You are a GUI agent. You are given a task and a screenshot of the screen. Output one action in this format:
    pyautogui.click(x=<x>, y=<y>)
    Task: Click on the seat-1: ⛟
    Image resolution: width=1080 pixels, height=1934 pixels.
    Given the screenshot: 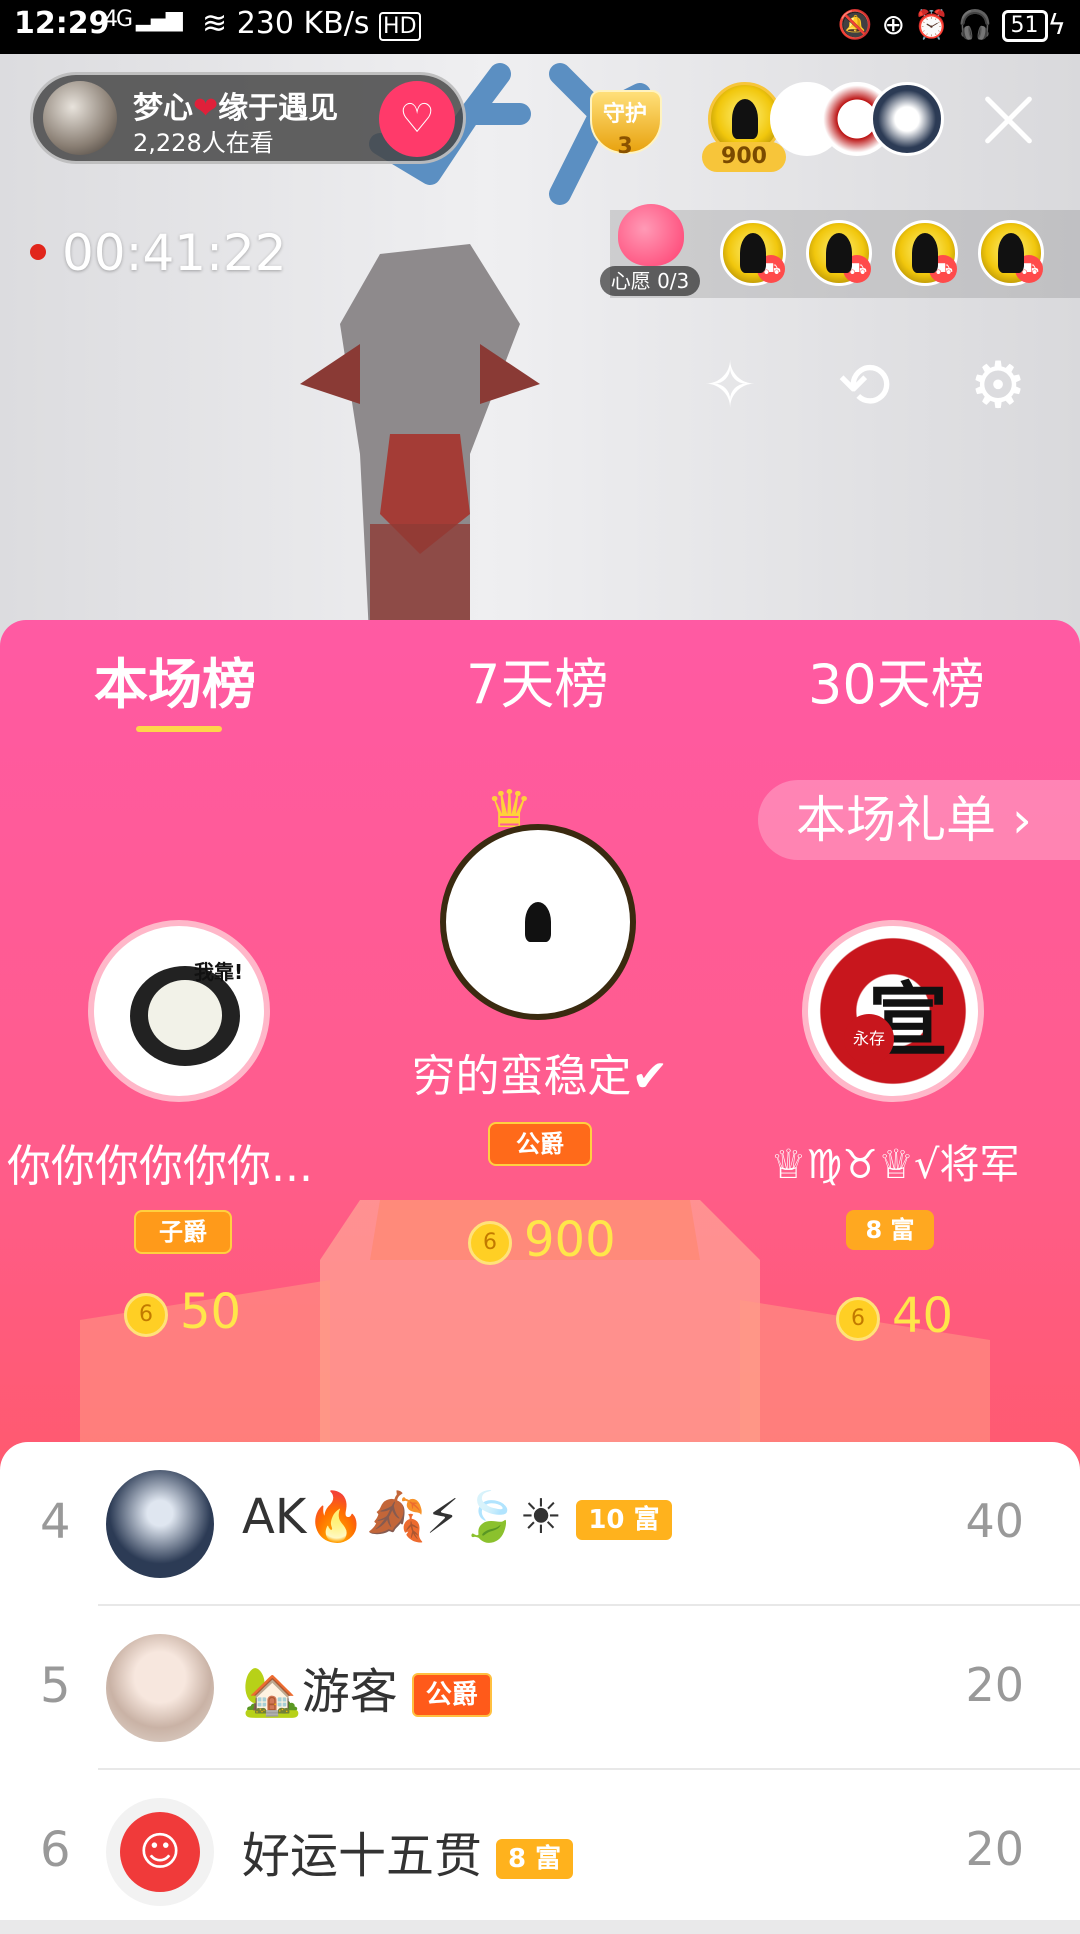 What is the action you would take?
    pyautogui.click(x=753, y=253)
    